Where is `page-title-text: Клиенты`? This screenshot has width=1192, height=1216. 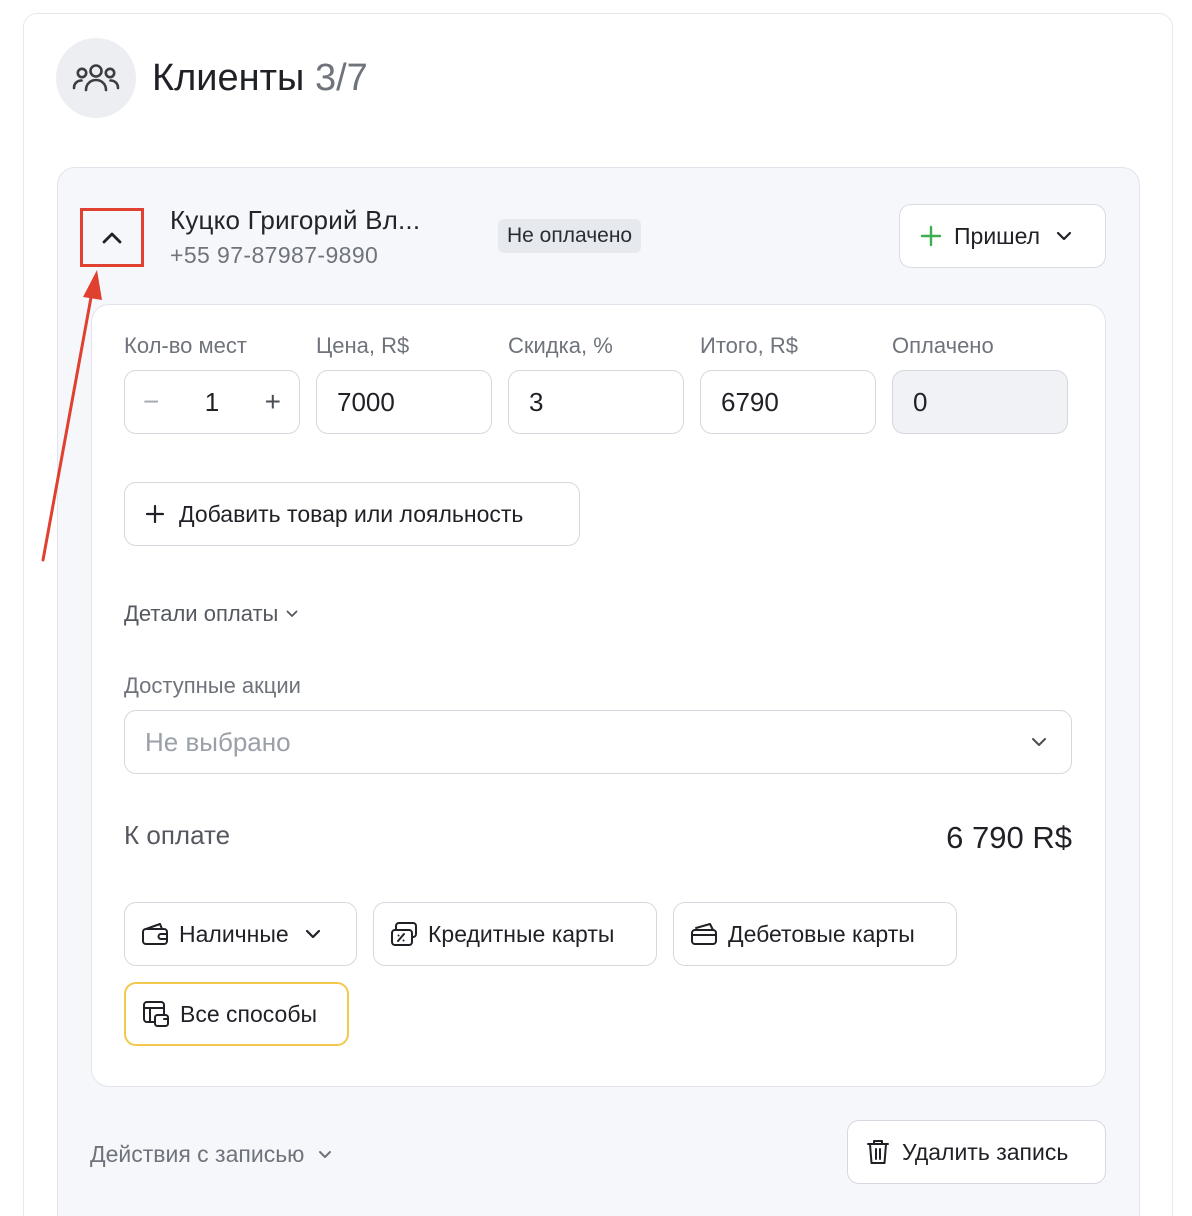 page-title-text: Клиенты is located at coordinates (228, 78).